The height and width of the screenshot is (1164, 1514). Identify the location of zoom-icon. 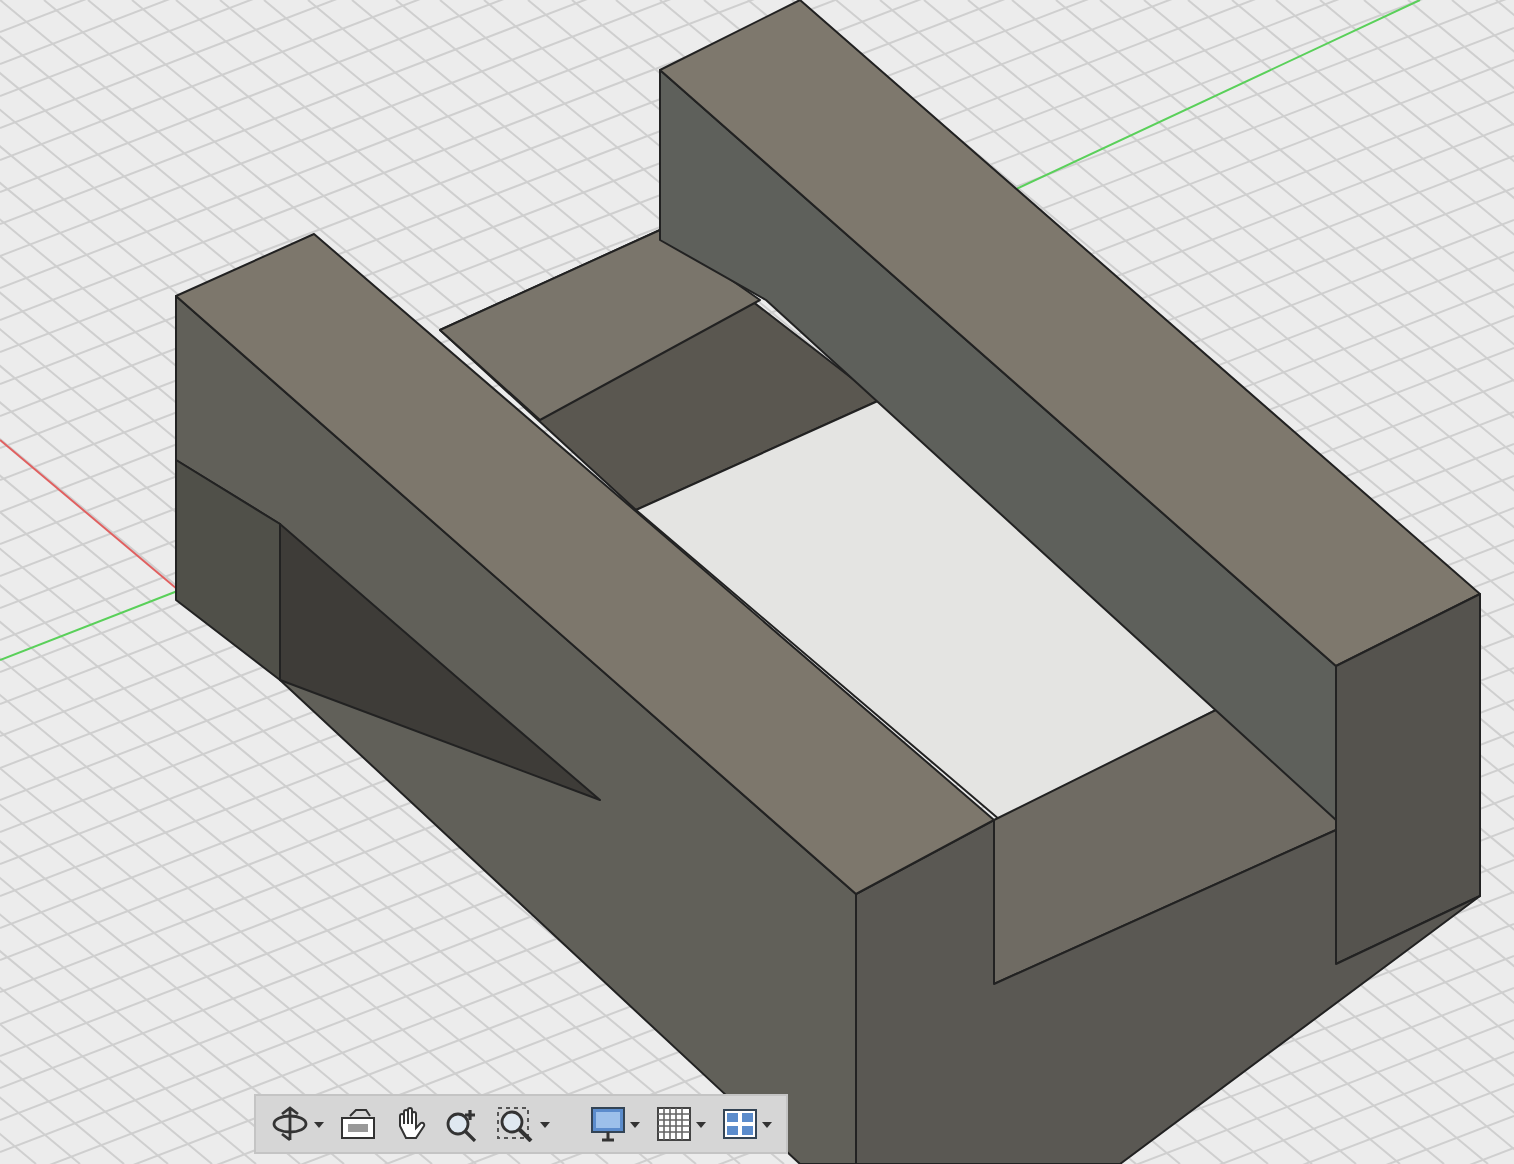
(462, 1124).